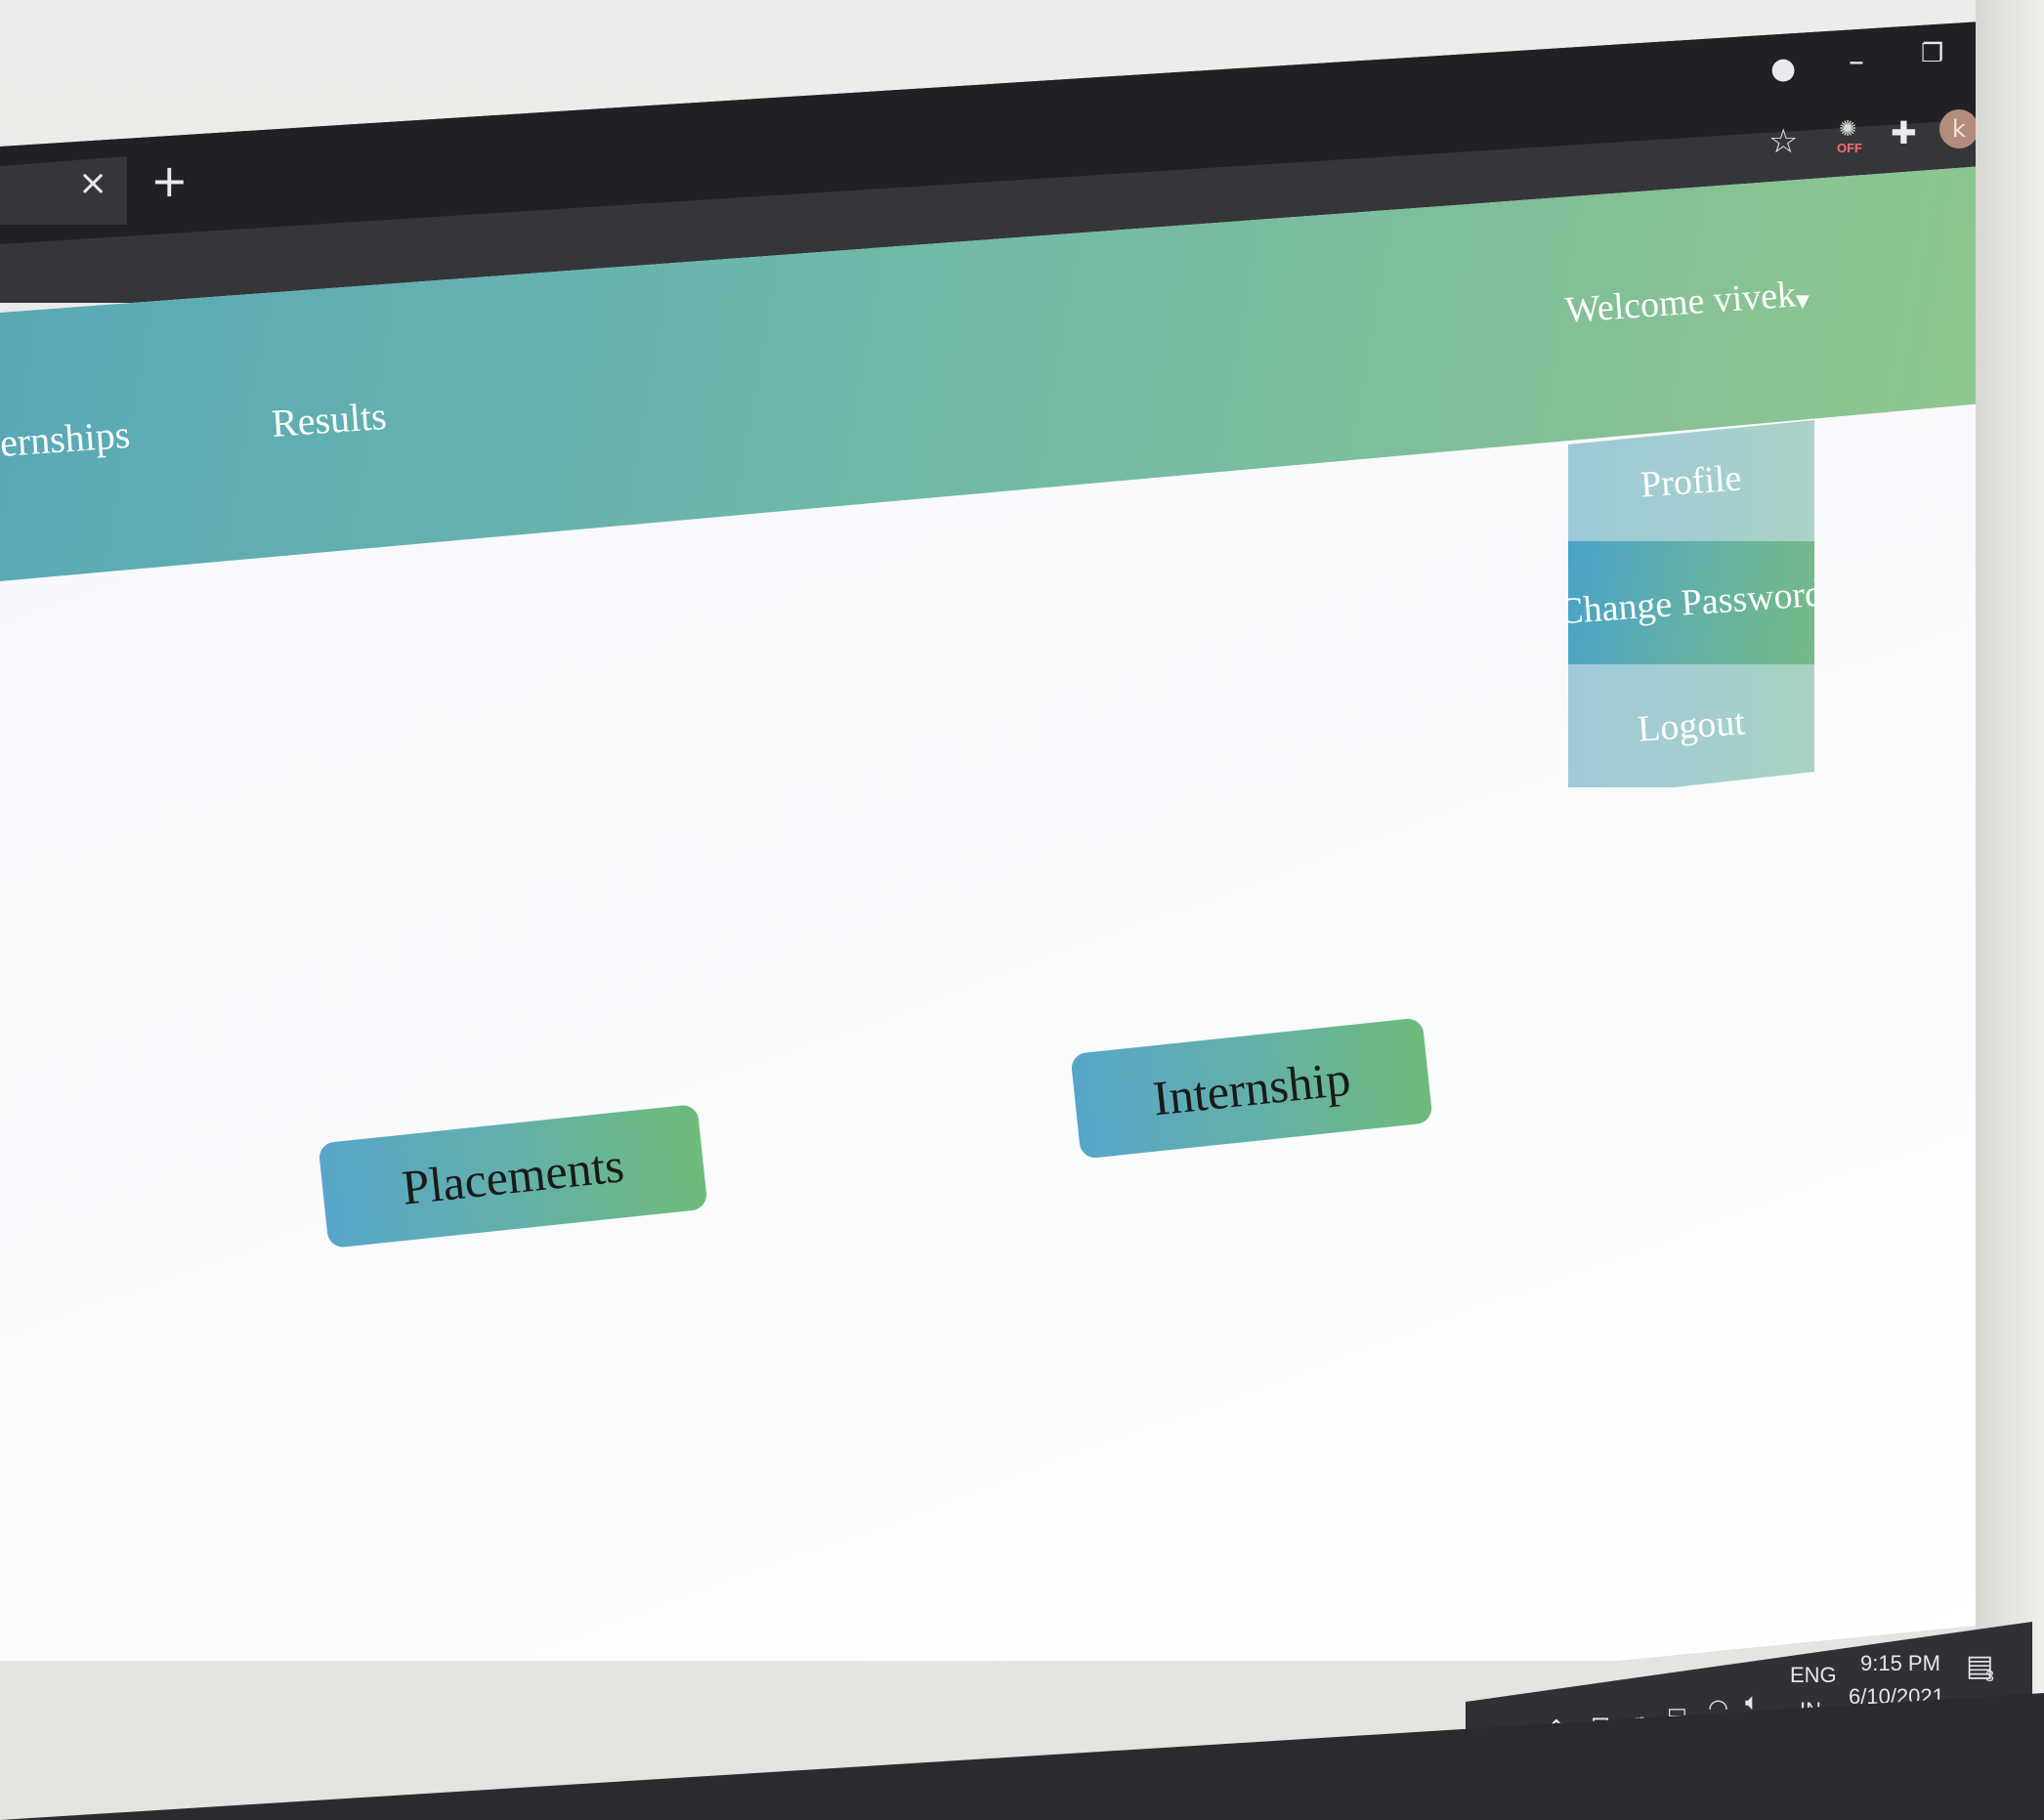 This screenshot has height=1820, width=2044. Describe the element at coordinates (1900, 1663) in the screenshot. I see `clock-time: 9:15 PM` at that location.